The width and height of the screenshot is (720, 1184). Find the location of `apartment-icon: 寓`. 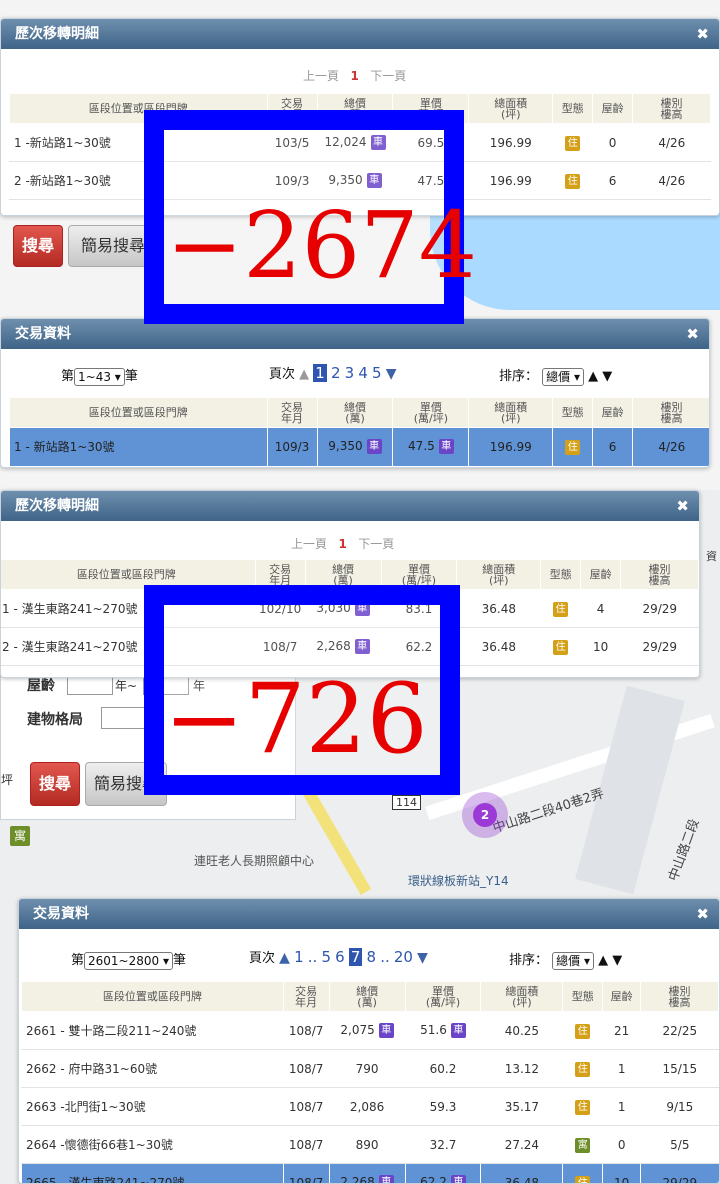

apartment-icon: 寓 is located at coordinates (583, 1145).